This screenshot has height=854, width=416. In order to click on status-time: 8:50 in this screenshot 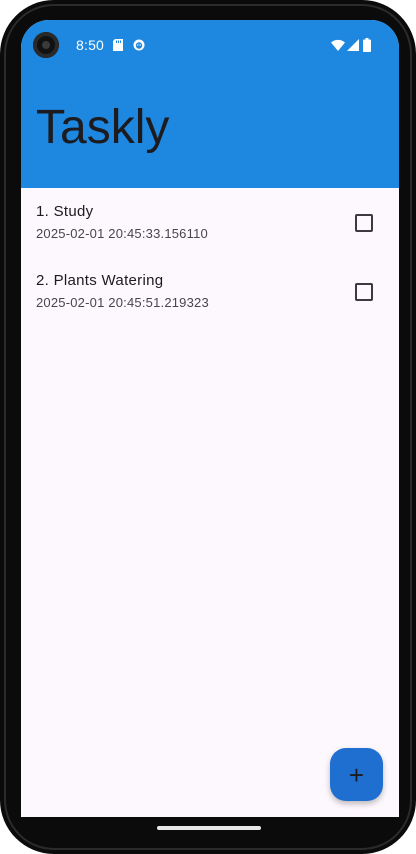, I will do `click(90, 45)`.